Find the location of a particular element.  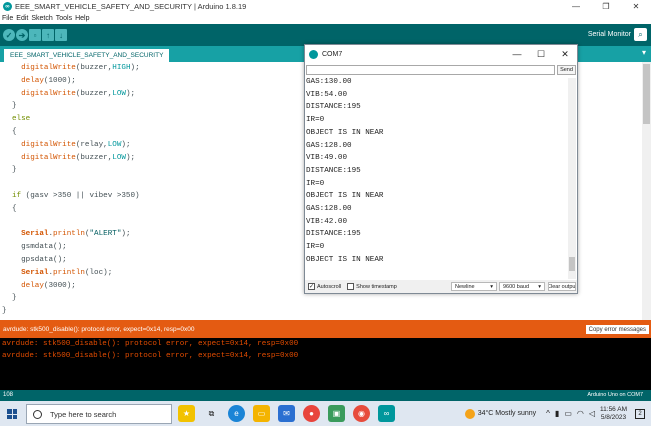

show-timestamp-checkbox is located at coordinates (351, 286).